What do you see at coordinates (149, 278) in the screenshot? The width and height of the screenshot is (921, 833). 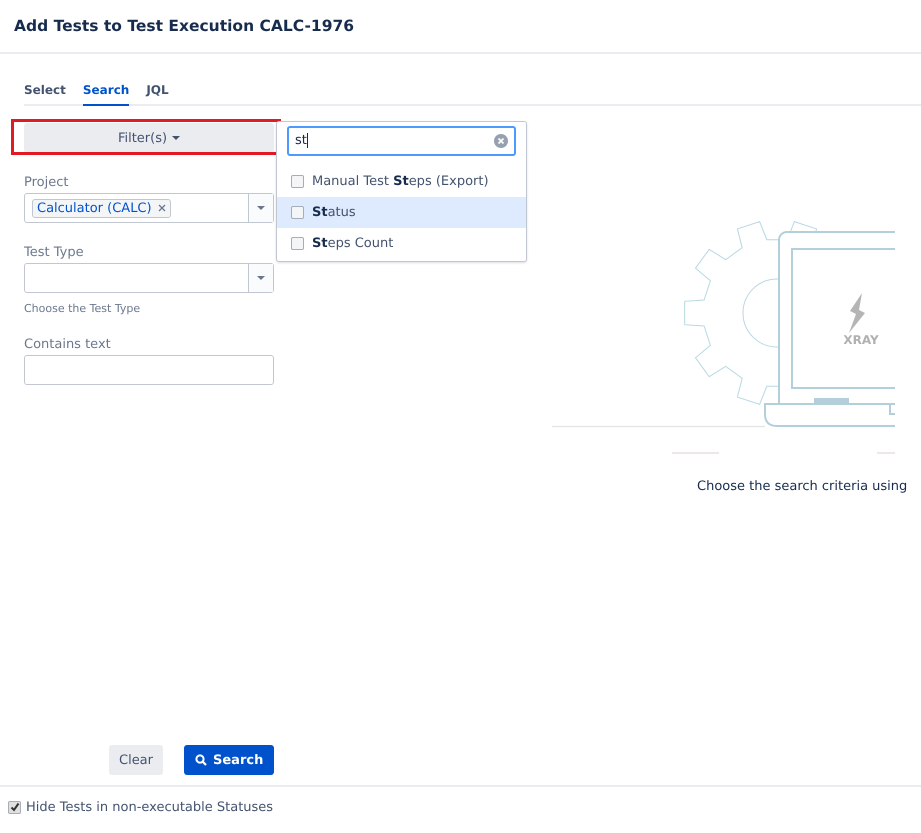 I see `select-field` at bounding box center [149, 278].